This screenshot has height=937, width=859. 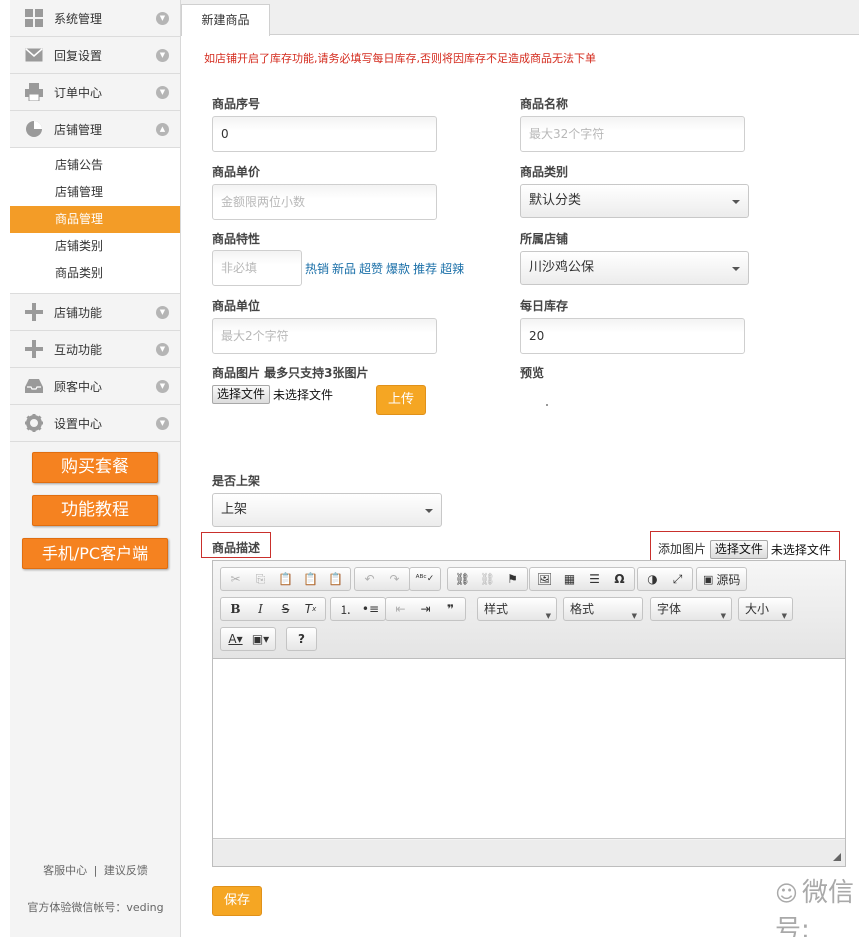 What do you see at coordinates (235, 609) in the screenshot?
I see `bold-icon: B` at bounding box center [235, 609].